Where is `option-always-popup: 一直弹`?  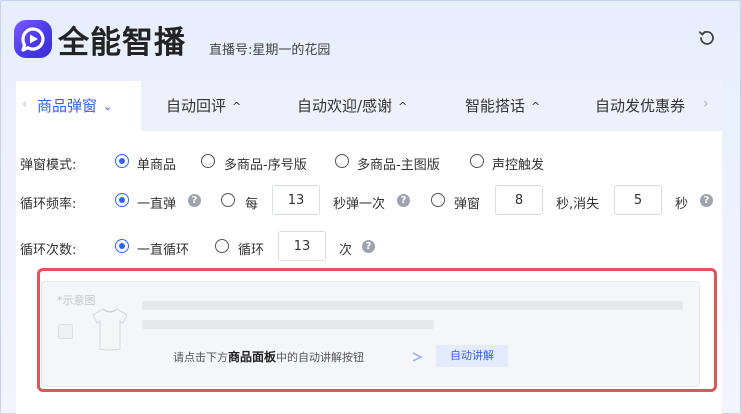 option-always-popup: 一直弹 is located at coordinates (156, 202).